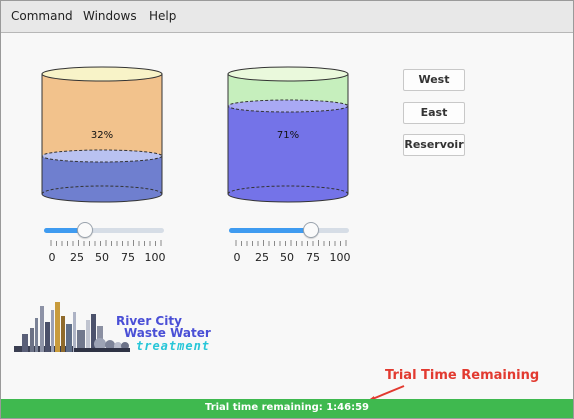  I want to click on east-tank-liquid, so click(288, 154).